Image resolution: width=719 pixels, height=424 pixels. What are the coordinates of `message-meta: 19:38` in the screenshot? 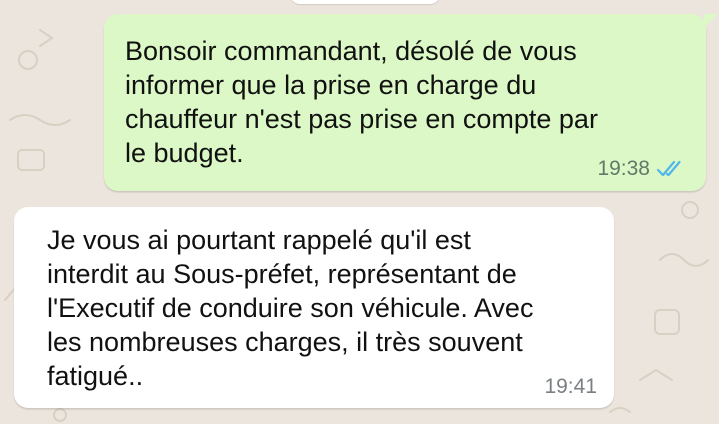 It's located at (640, 169).